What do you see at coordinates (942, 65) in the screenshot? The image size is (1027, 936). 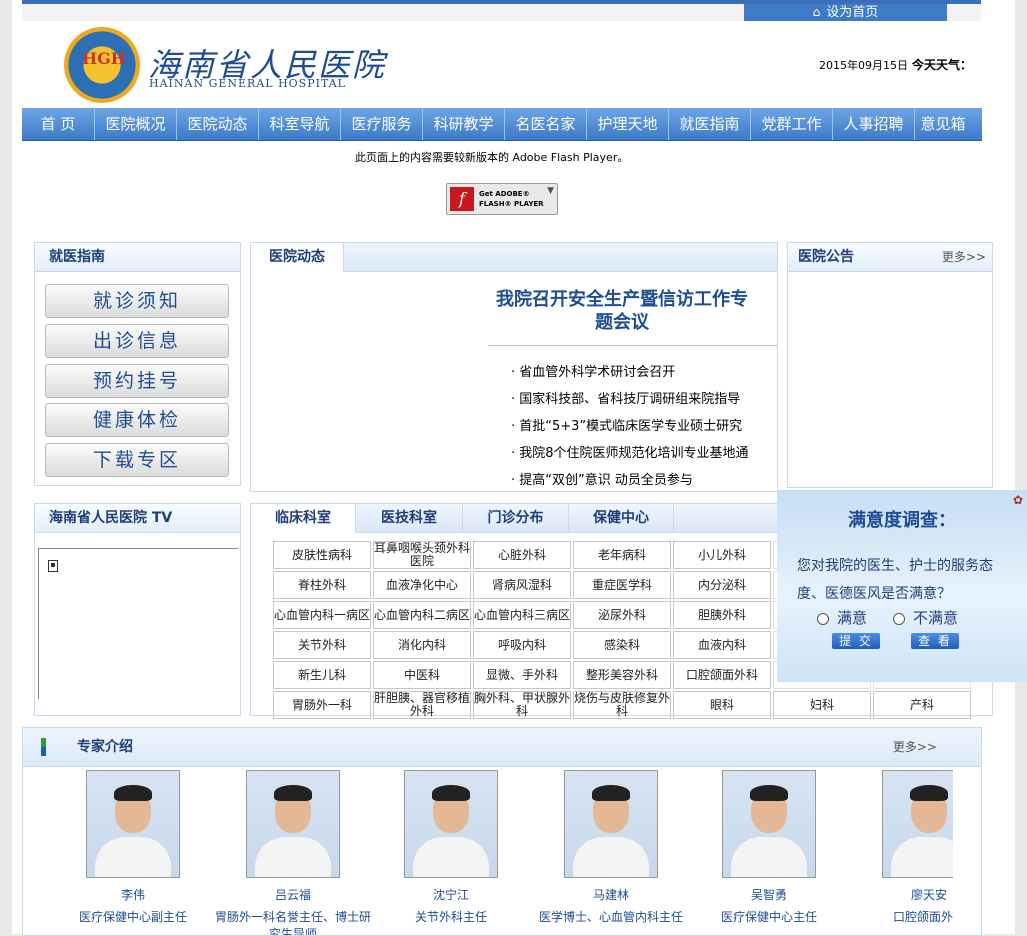 I see `weather-label: 今天天气：` at bounding box center [942, 65].